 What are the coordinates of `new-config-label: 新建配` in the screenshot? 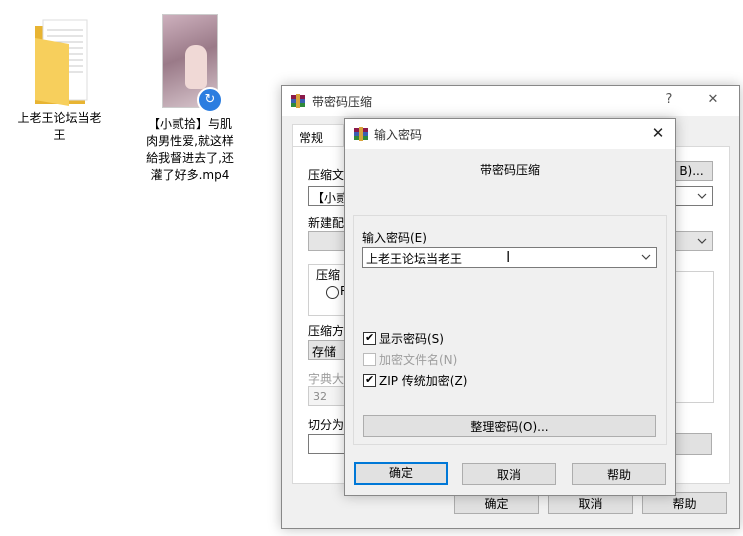 It's located at (326, 223).